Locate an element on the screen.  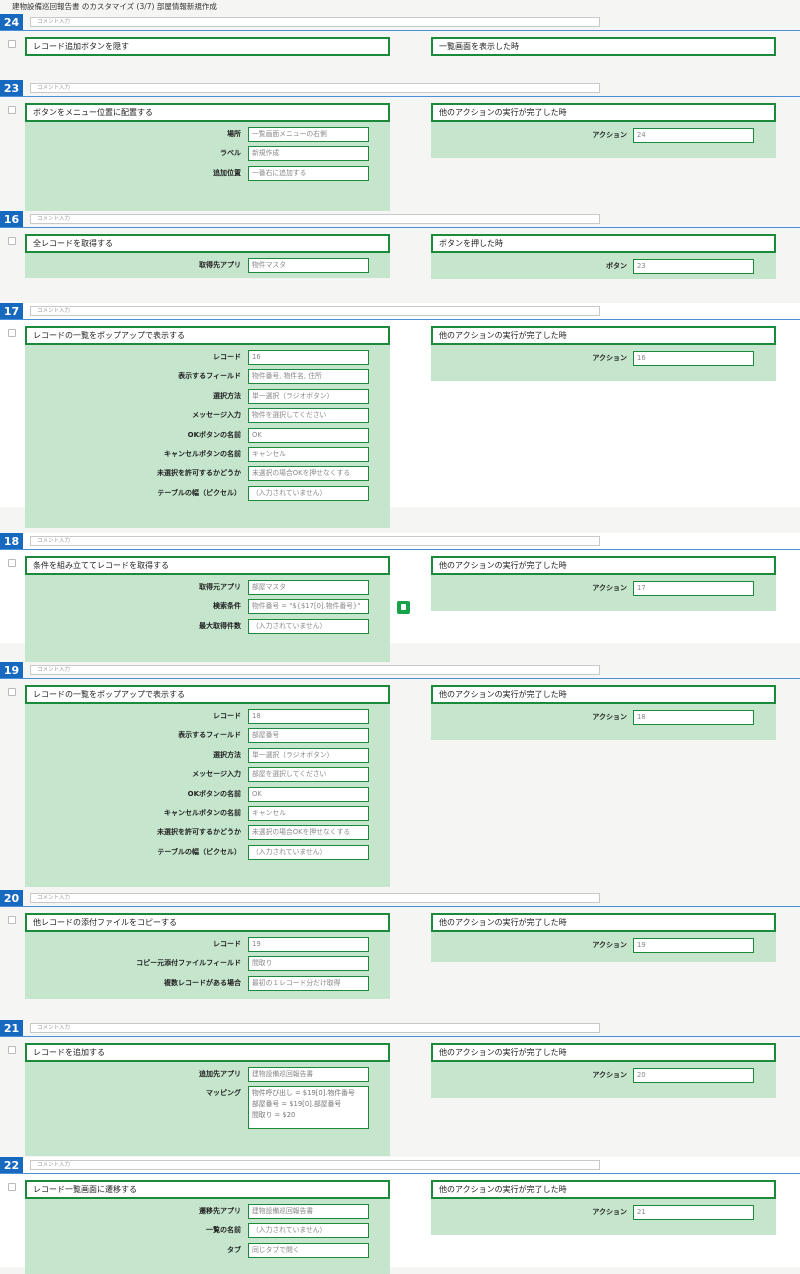
action-panel: 全レコードを取得する 取得先アプリ 物件マスタ is located at coordinates (207, 256).